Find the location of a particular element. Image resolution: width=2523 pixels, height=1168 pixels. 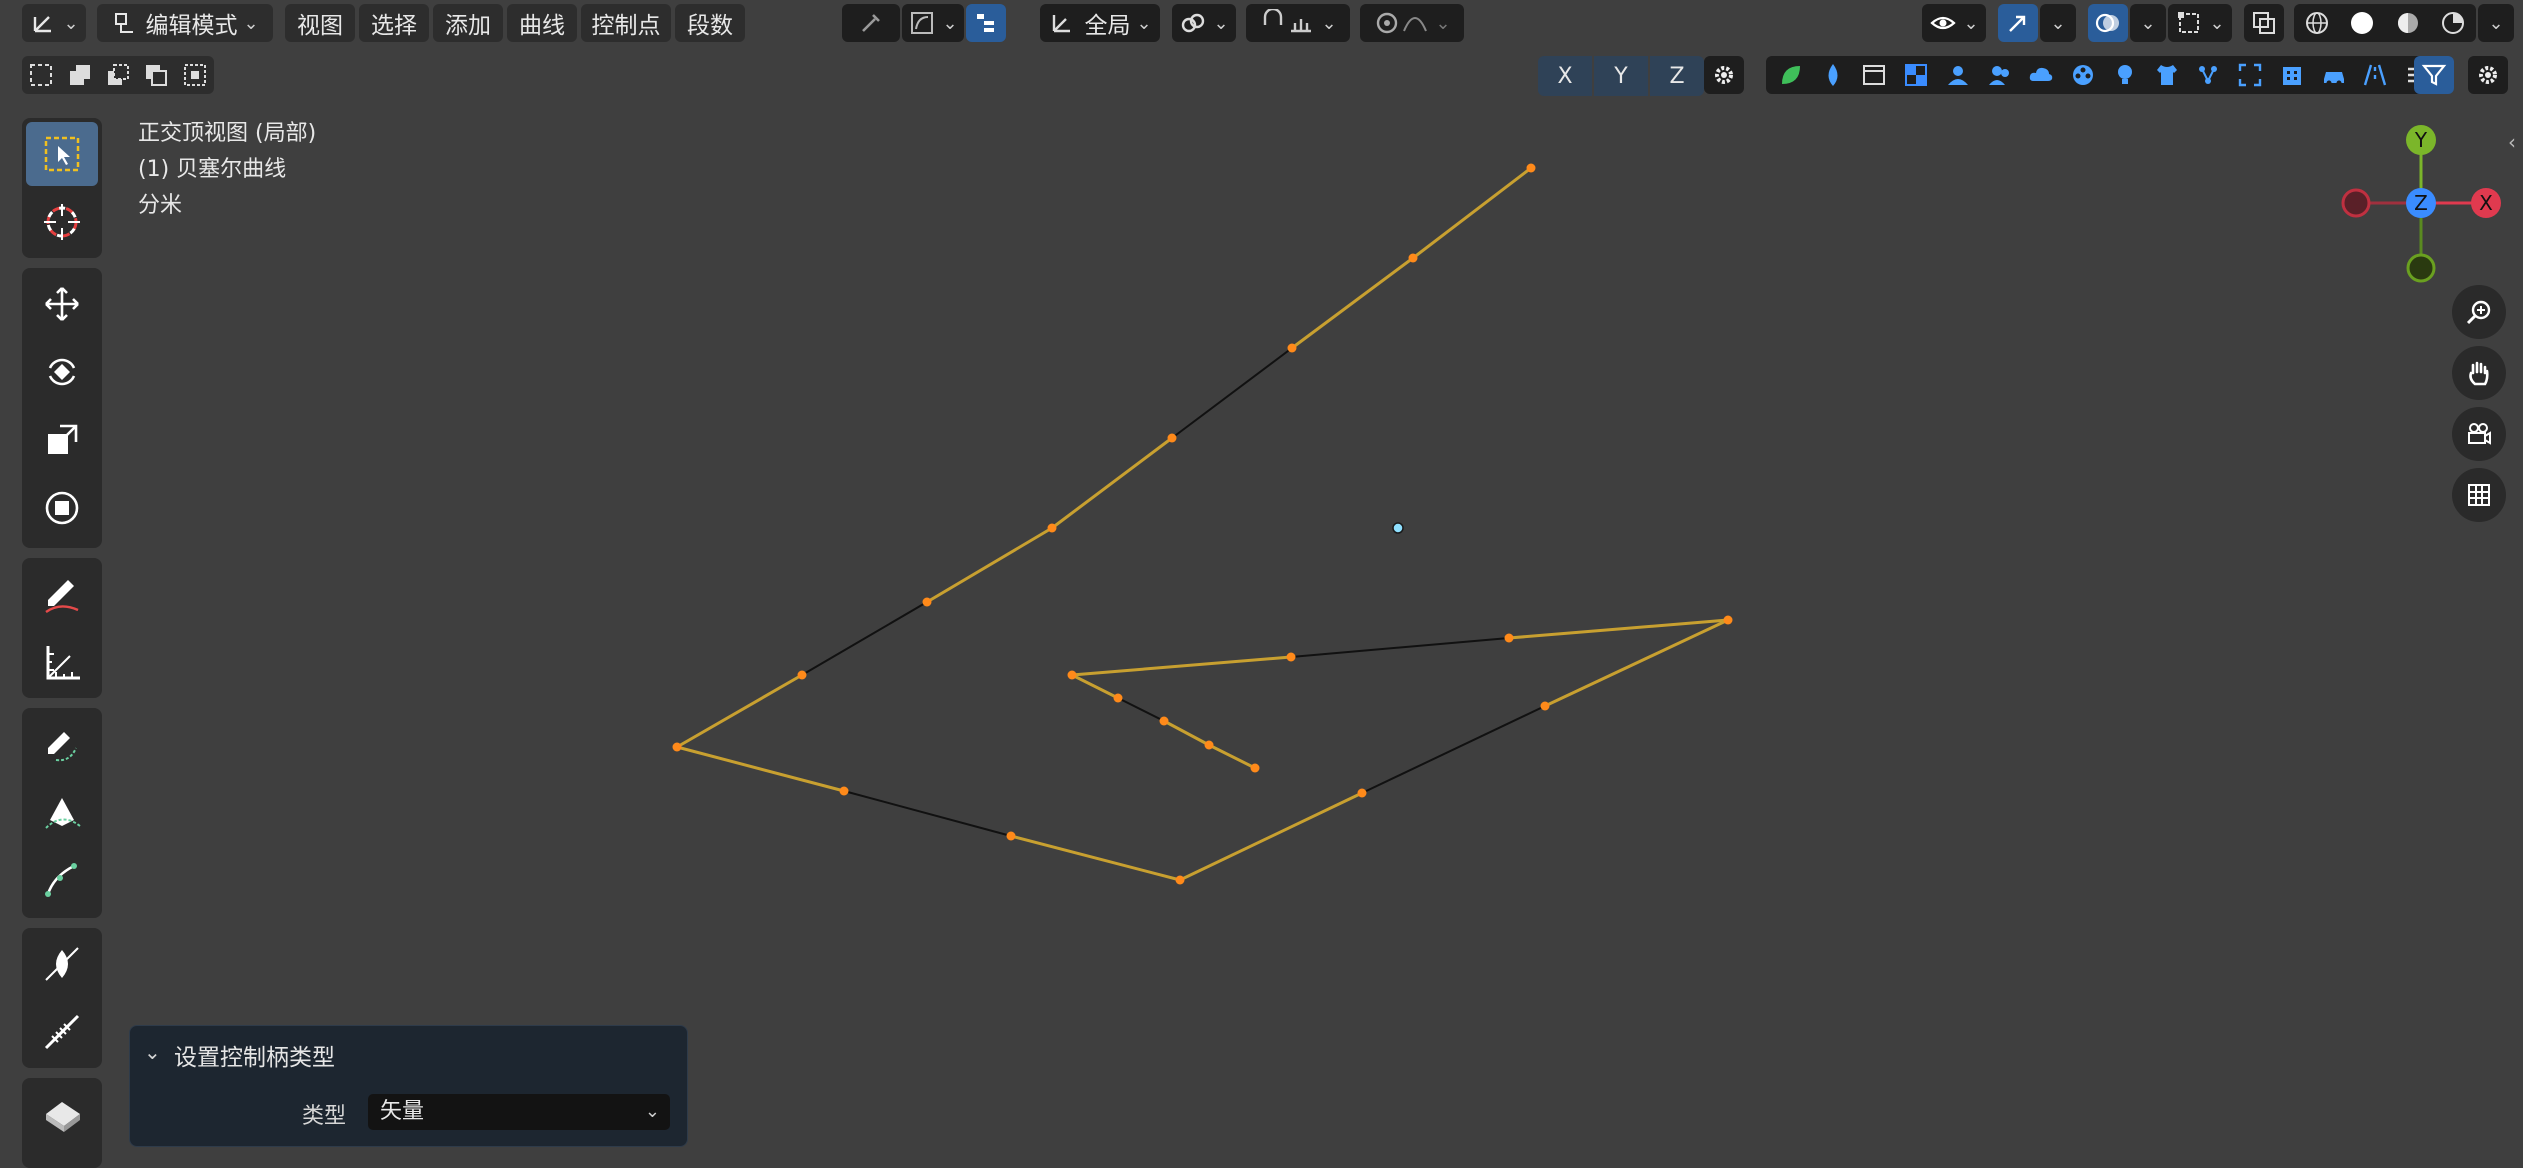

last-operator-panel: ⌄ 设置控制柄类型 类型 矢量 ⌄ is located at coordinates (408, 1086).